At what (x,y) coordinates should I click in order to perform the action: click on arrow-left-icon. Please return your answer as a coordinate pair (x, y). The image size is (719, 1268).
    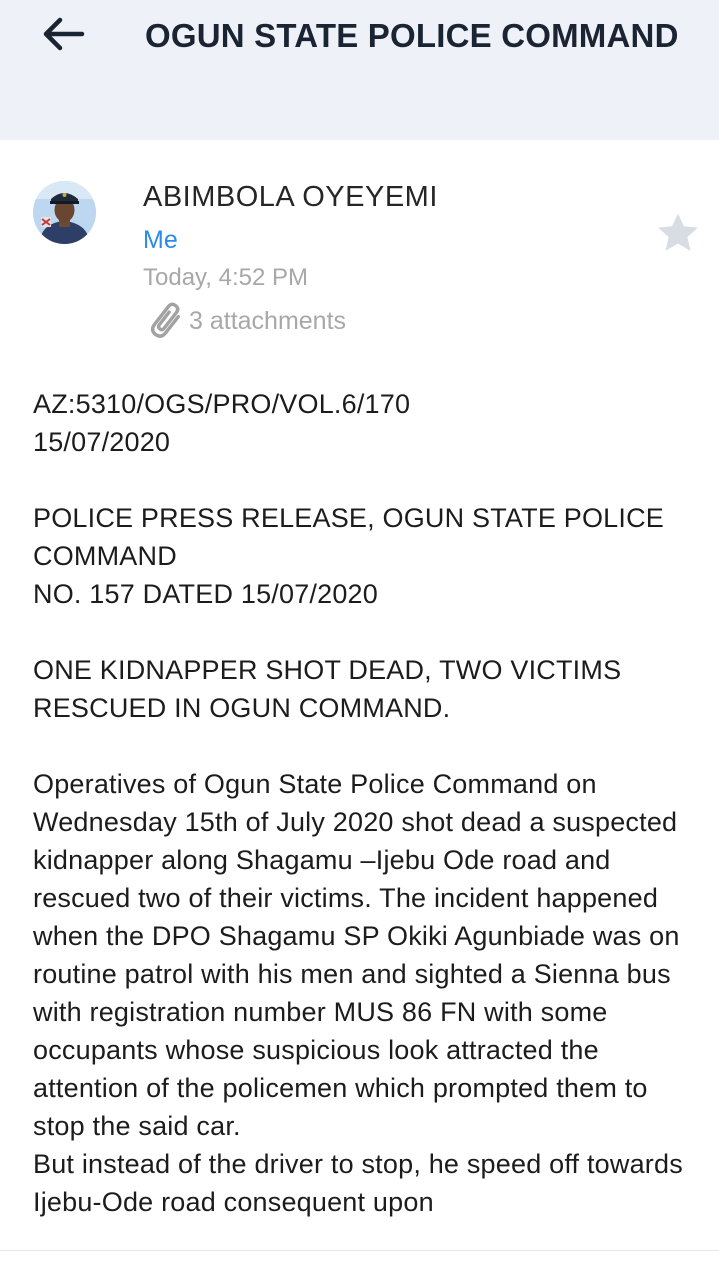
    Looking at the image, I should click on (64, 34).